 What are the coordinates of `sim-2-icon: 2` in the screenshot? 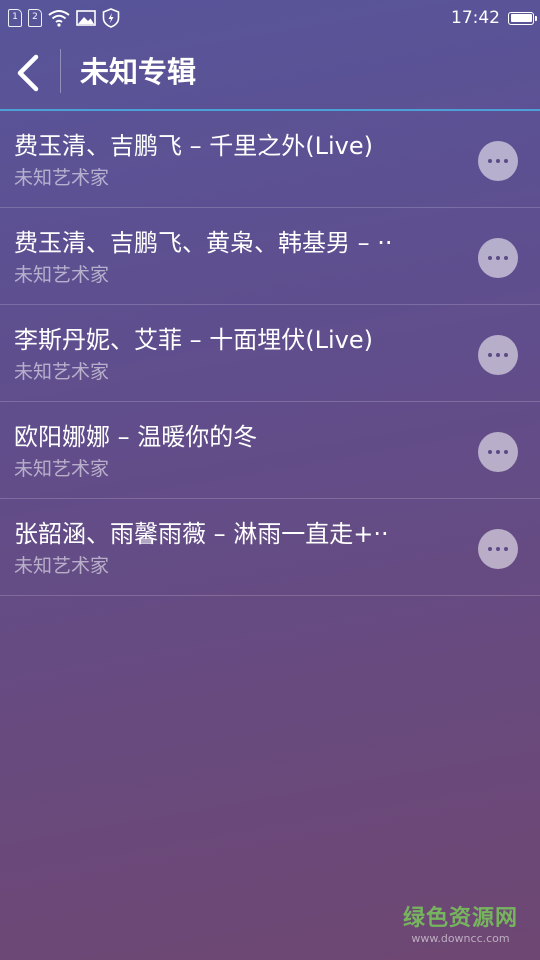 It's located at (35, 18).